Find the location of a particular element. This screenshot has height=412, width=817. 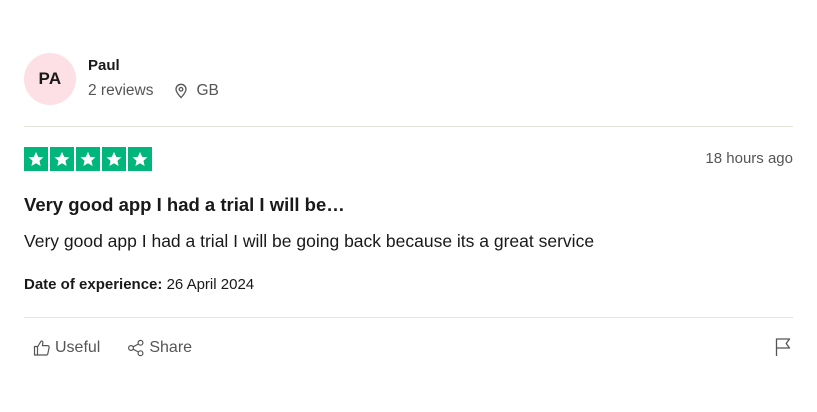

consumer-meta: 2 reviews GB is located at coordinates (153, 91).